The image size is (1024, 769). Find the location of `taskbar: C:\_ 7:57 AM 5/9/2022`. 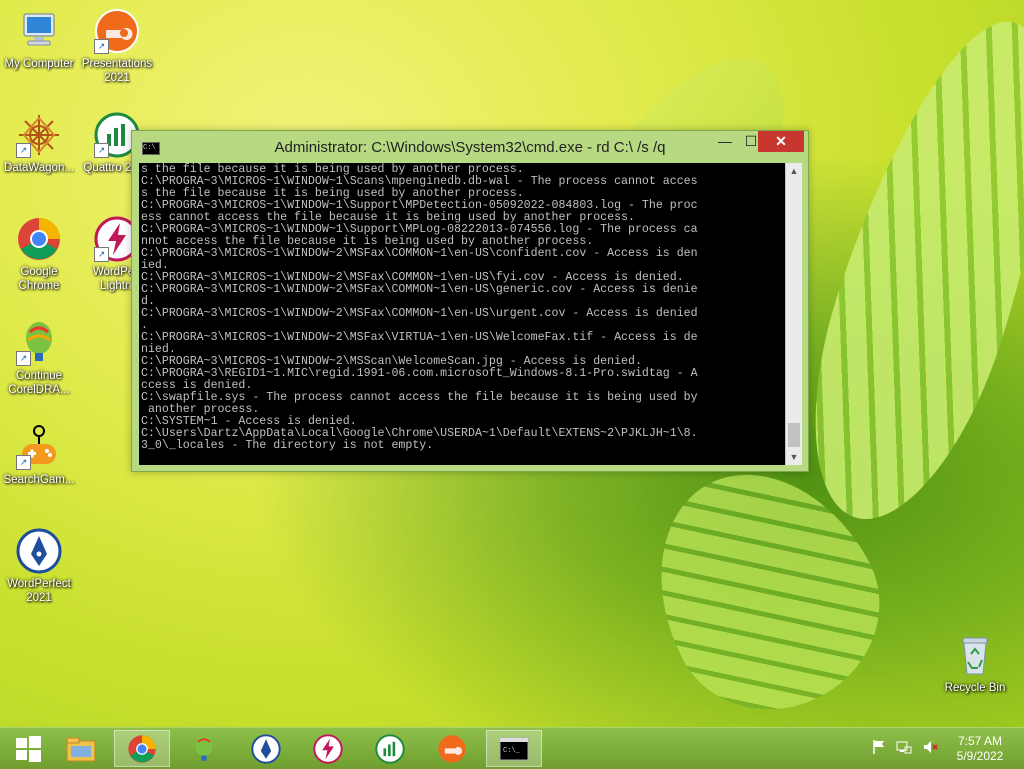

taskbar: C:\_ 7:57 AM 5/9/2022 is located at coordinates (512, 748).